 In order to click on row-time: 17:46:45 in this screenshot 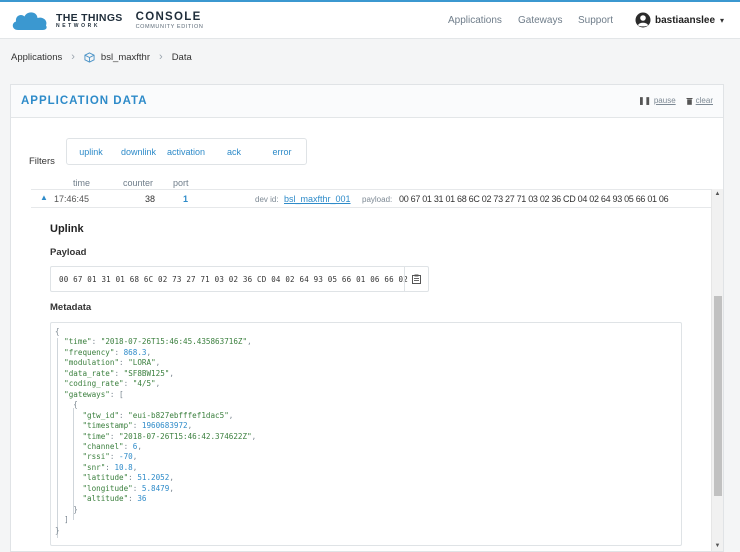, I will do `click(72, 199)`.